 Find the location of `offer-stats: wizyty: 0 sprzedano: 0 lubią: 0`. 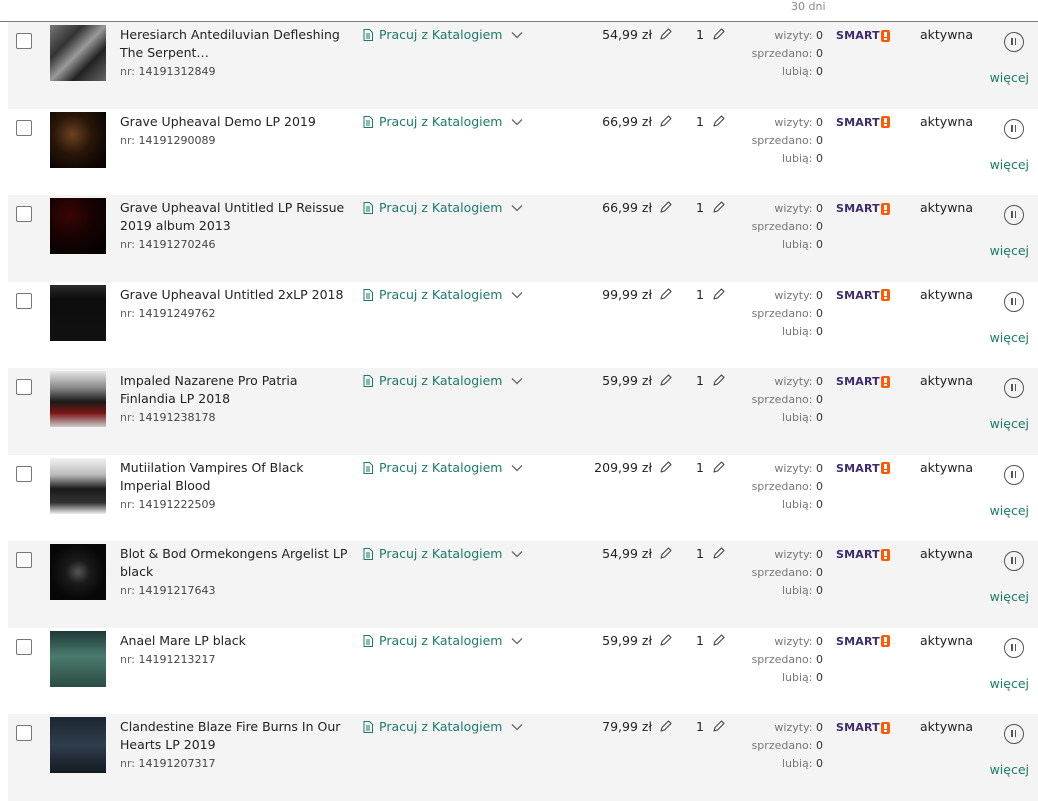

offer-stats: wizyty: 0 sprzedano: 0 lubią: 0 is located at coordinates (787, 572).